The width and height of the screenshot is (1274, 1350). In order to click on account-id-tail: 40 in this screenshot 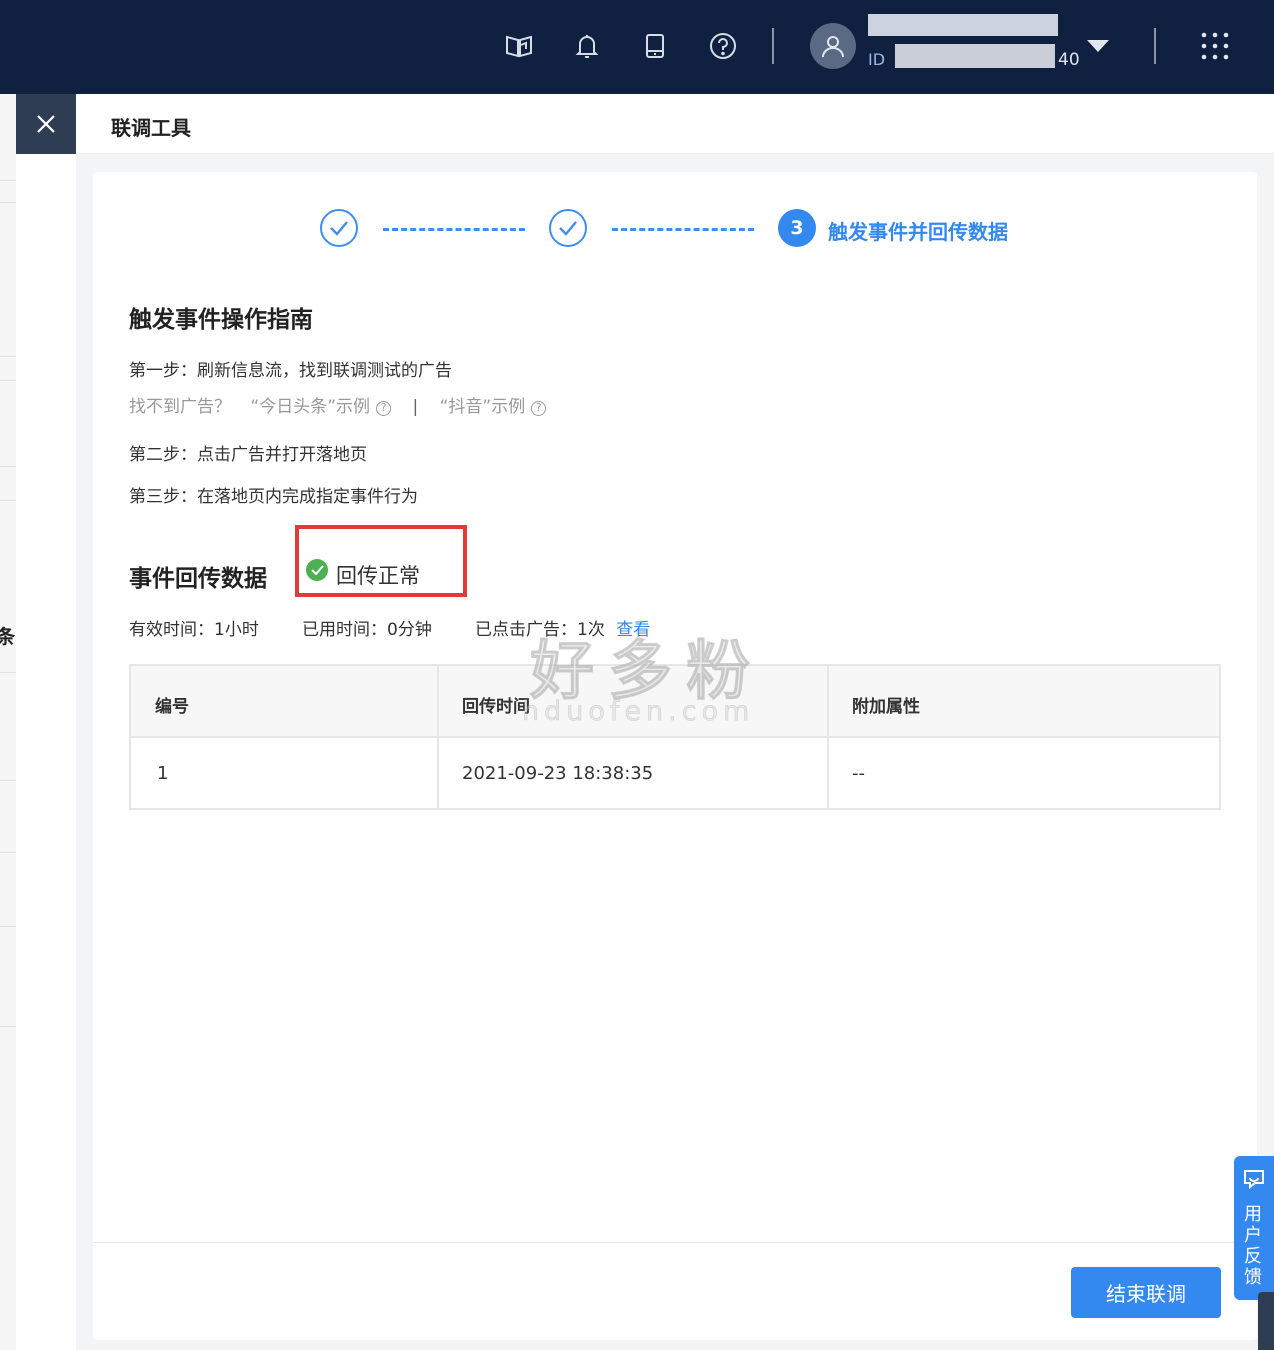, I will do `click(1069, 60)`.